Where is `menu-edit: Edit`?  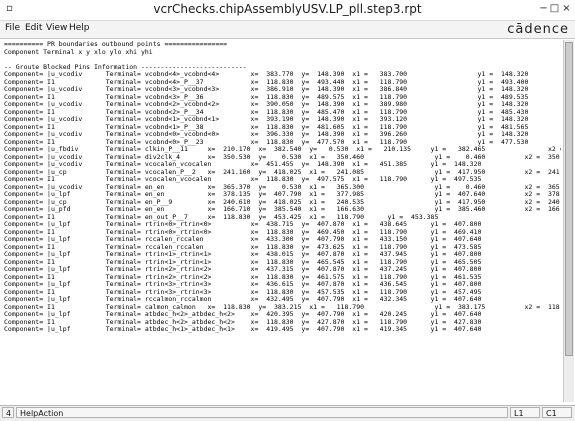
menu-edit: Edit is located at coordinates (33, 28).